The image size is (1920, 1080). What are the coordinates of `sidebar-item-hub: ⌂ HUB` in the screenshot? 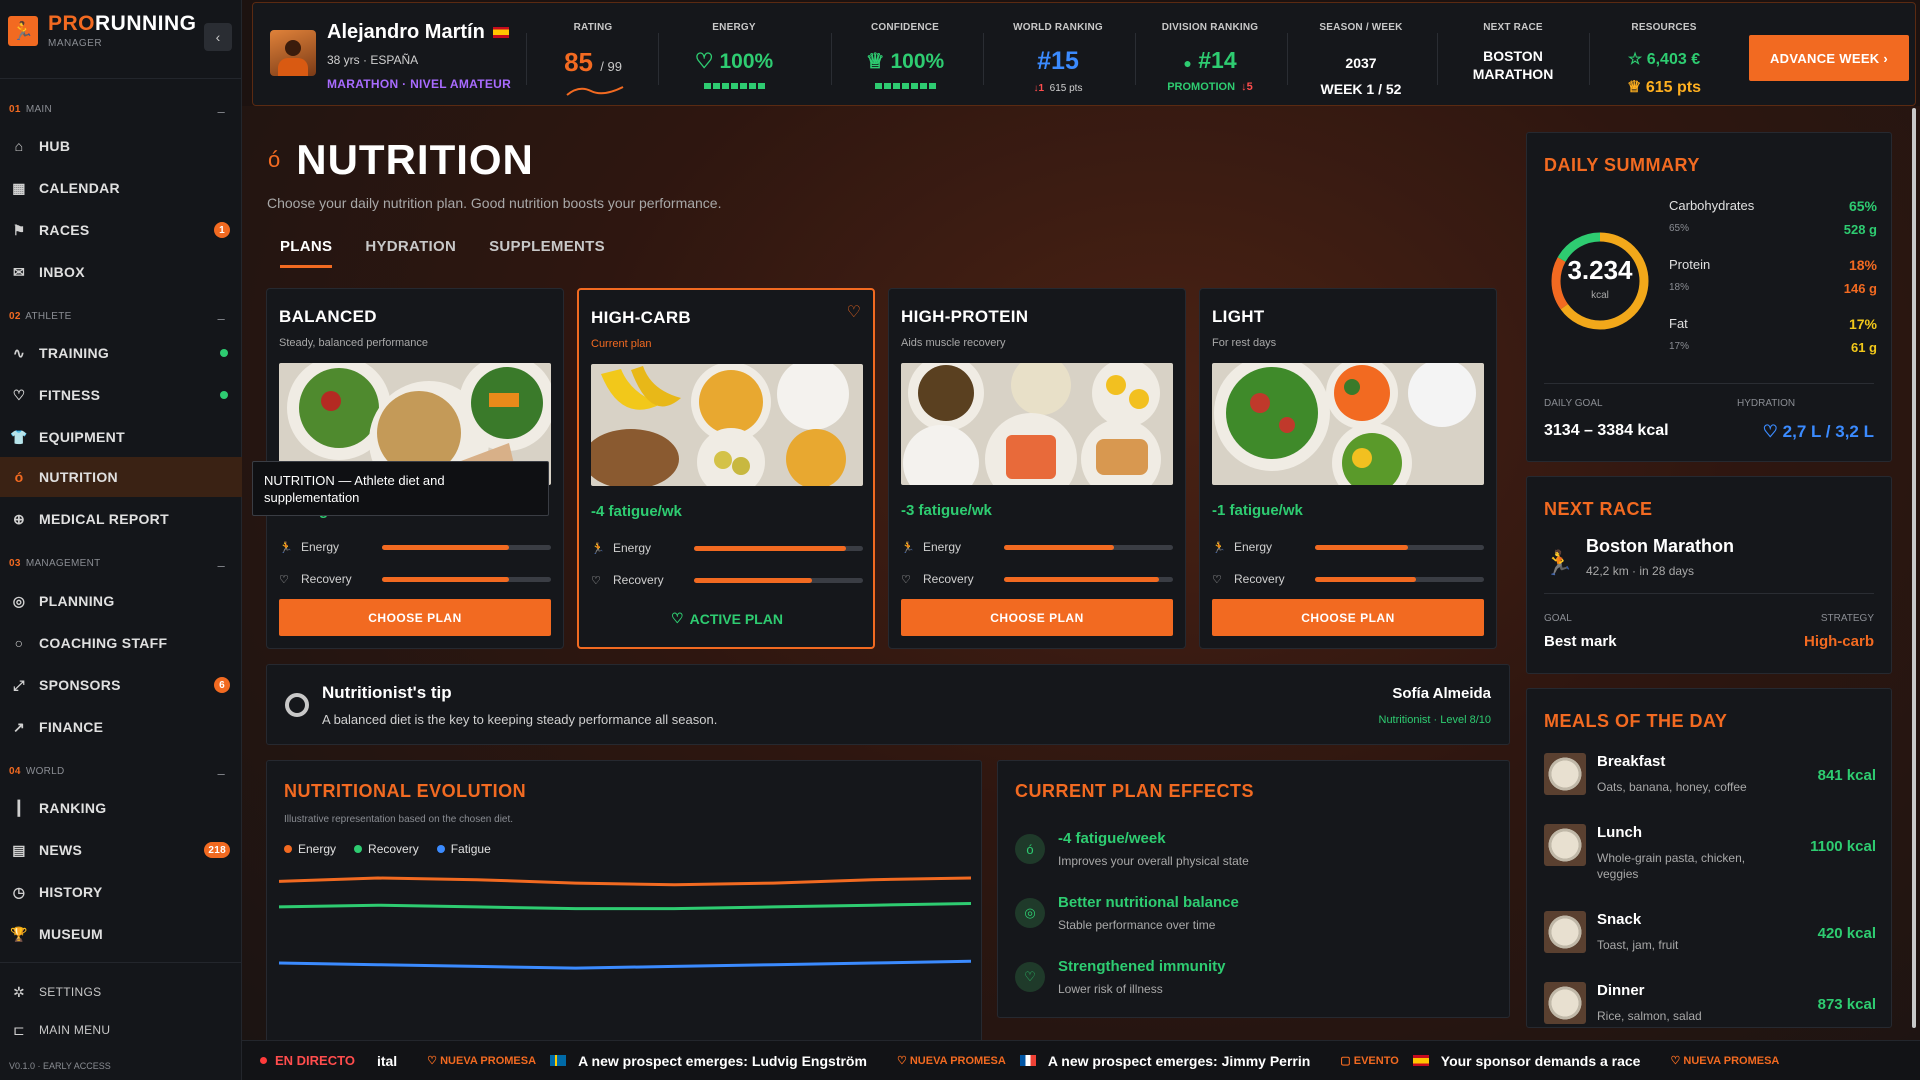 It's located at (121, 146).